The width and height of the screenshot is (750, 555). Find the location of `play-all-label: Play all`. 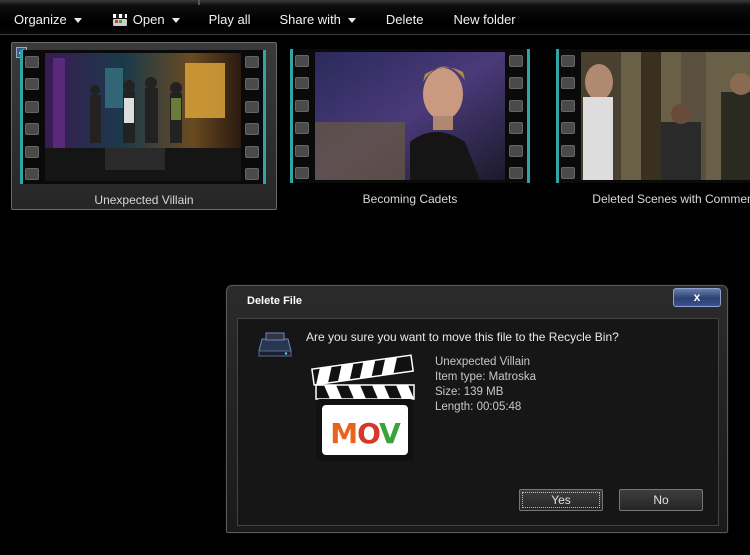

play-all-label: Play all is located at coordinates (229, 19).